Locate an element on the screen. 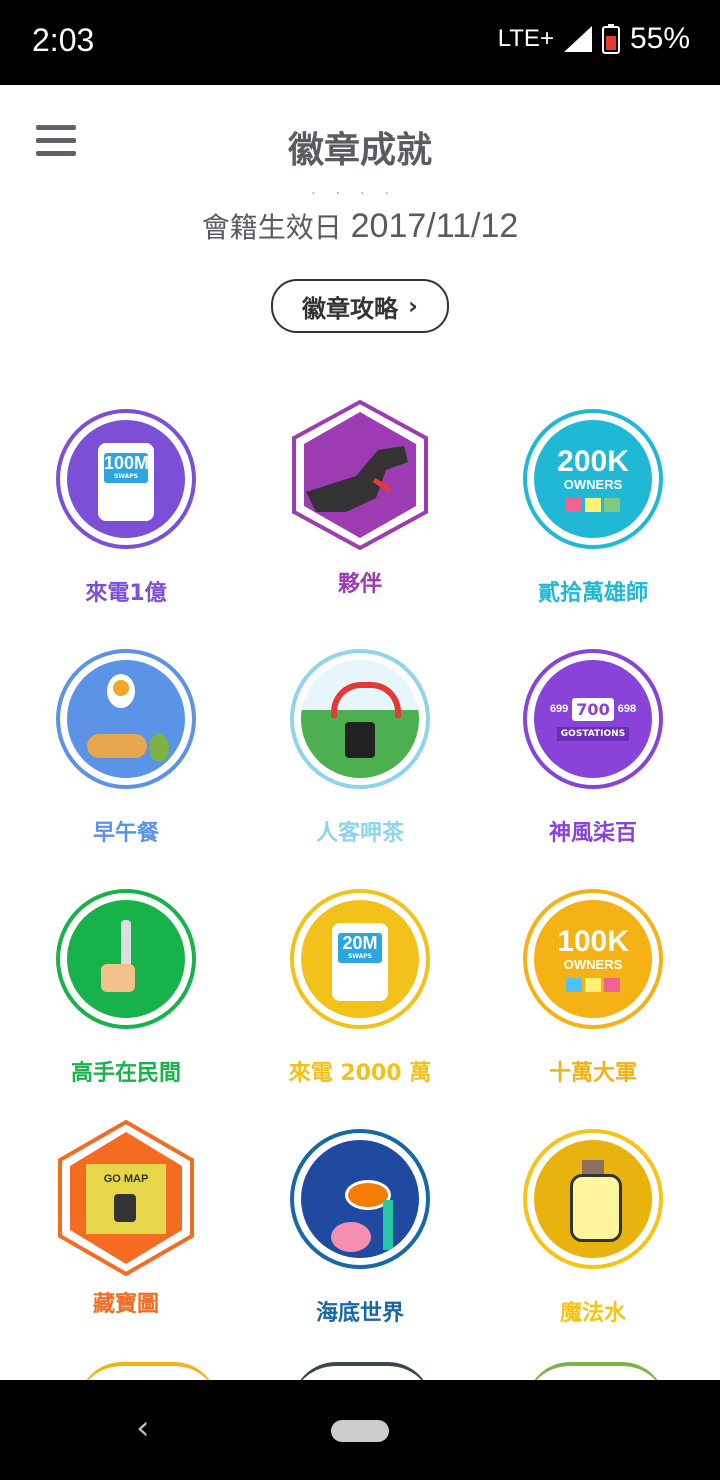 The image size is (720, 1480). badge-magic-water: 魔法水 is located at coordinates (593, 1226).